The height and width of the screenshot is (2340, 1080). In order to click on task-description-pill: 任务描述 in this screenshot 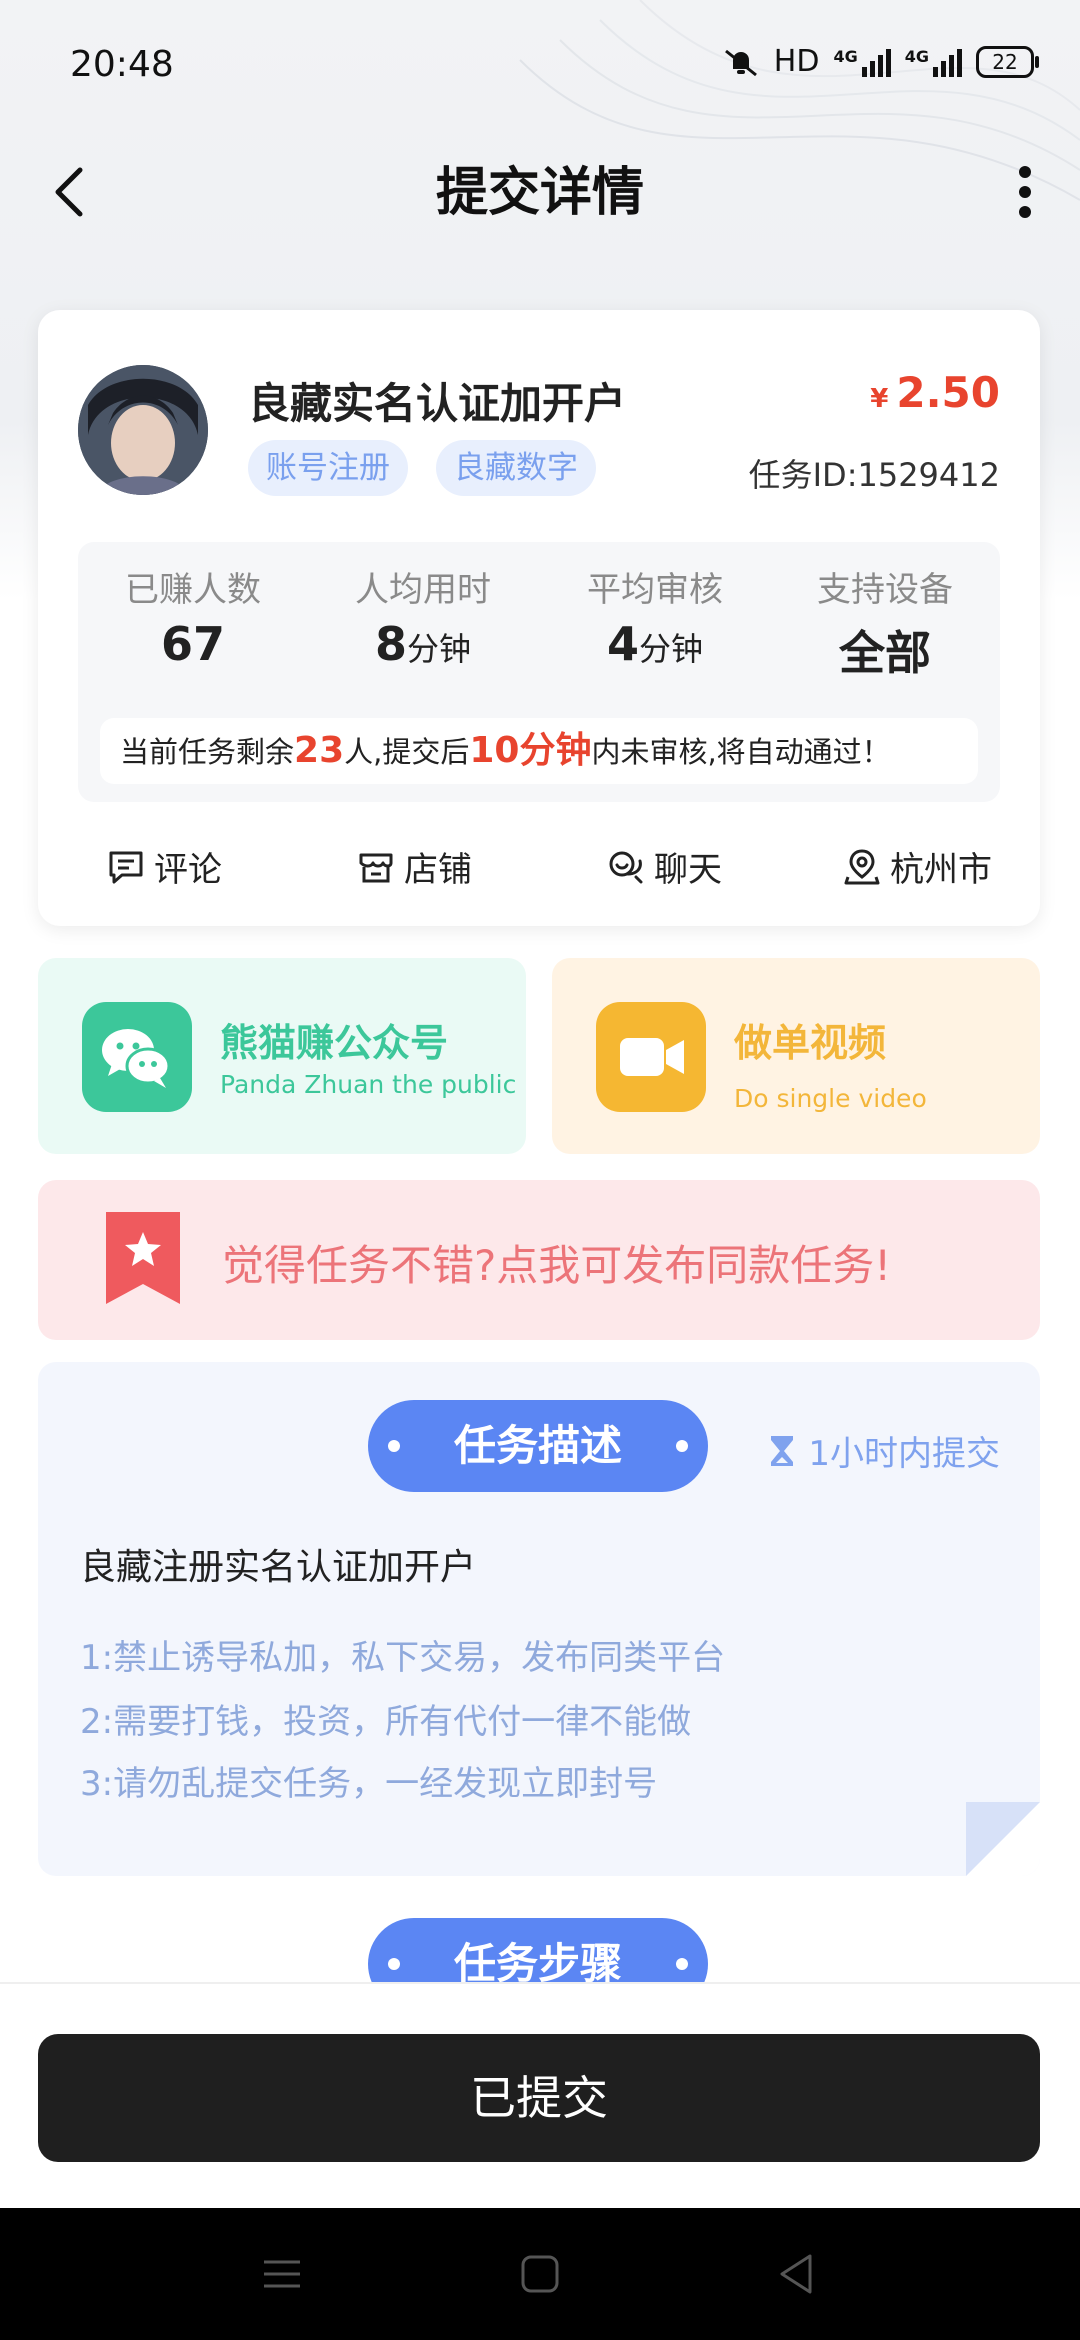, I will do `click(538, 1446)`.